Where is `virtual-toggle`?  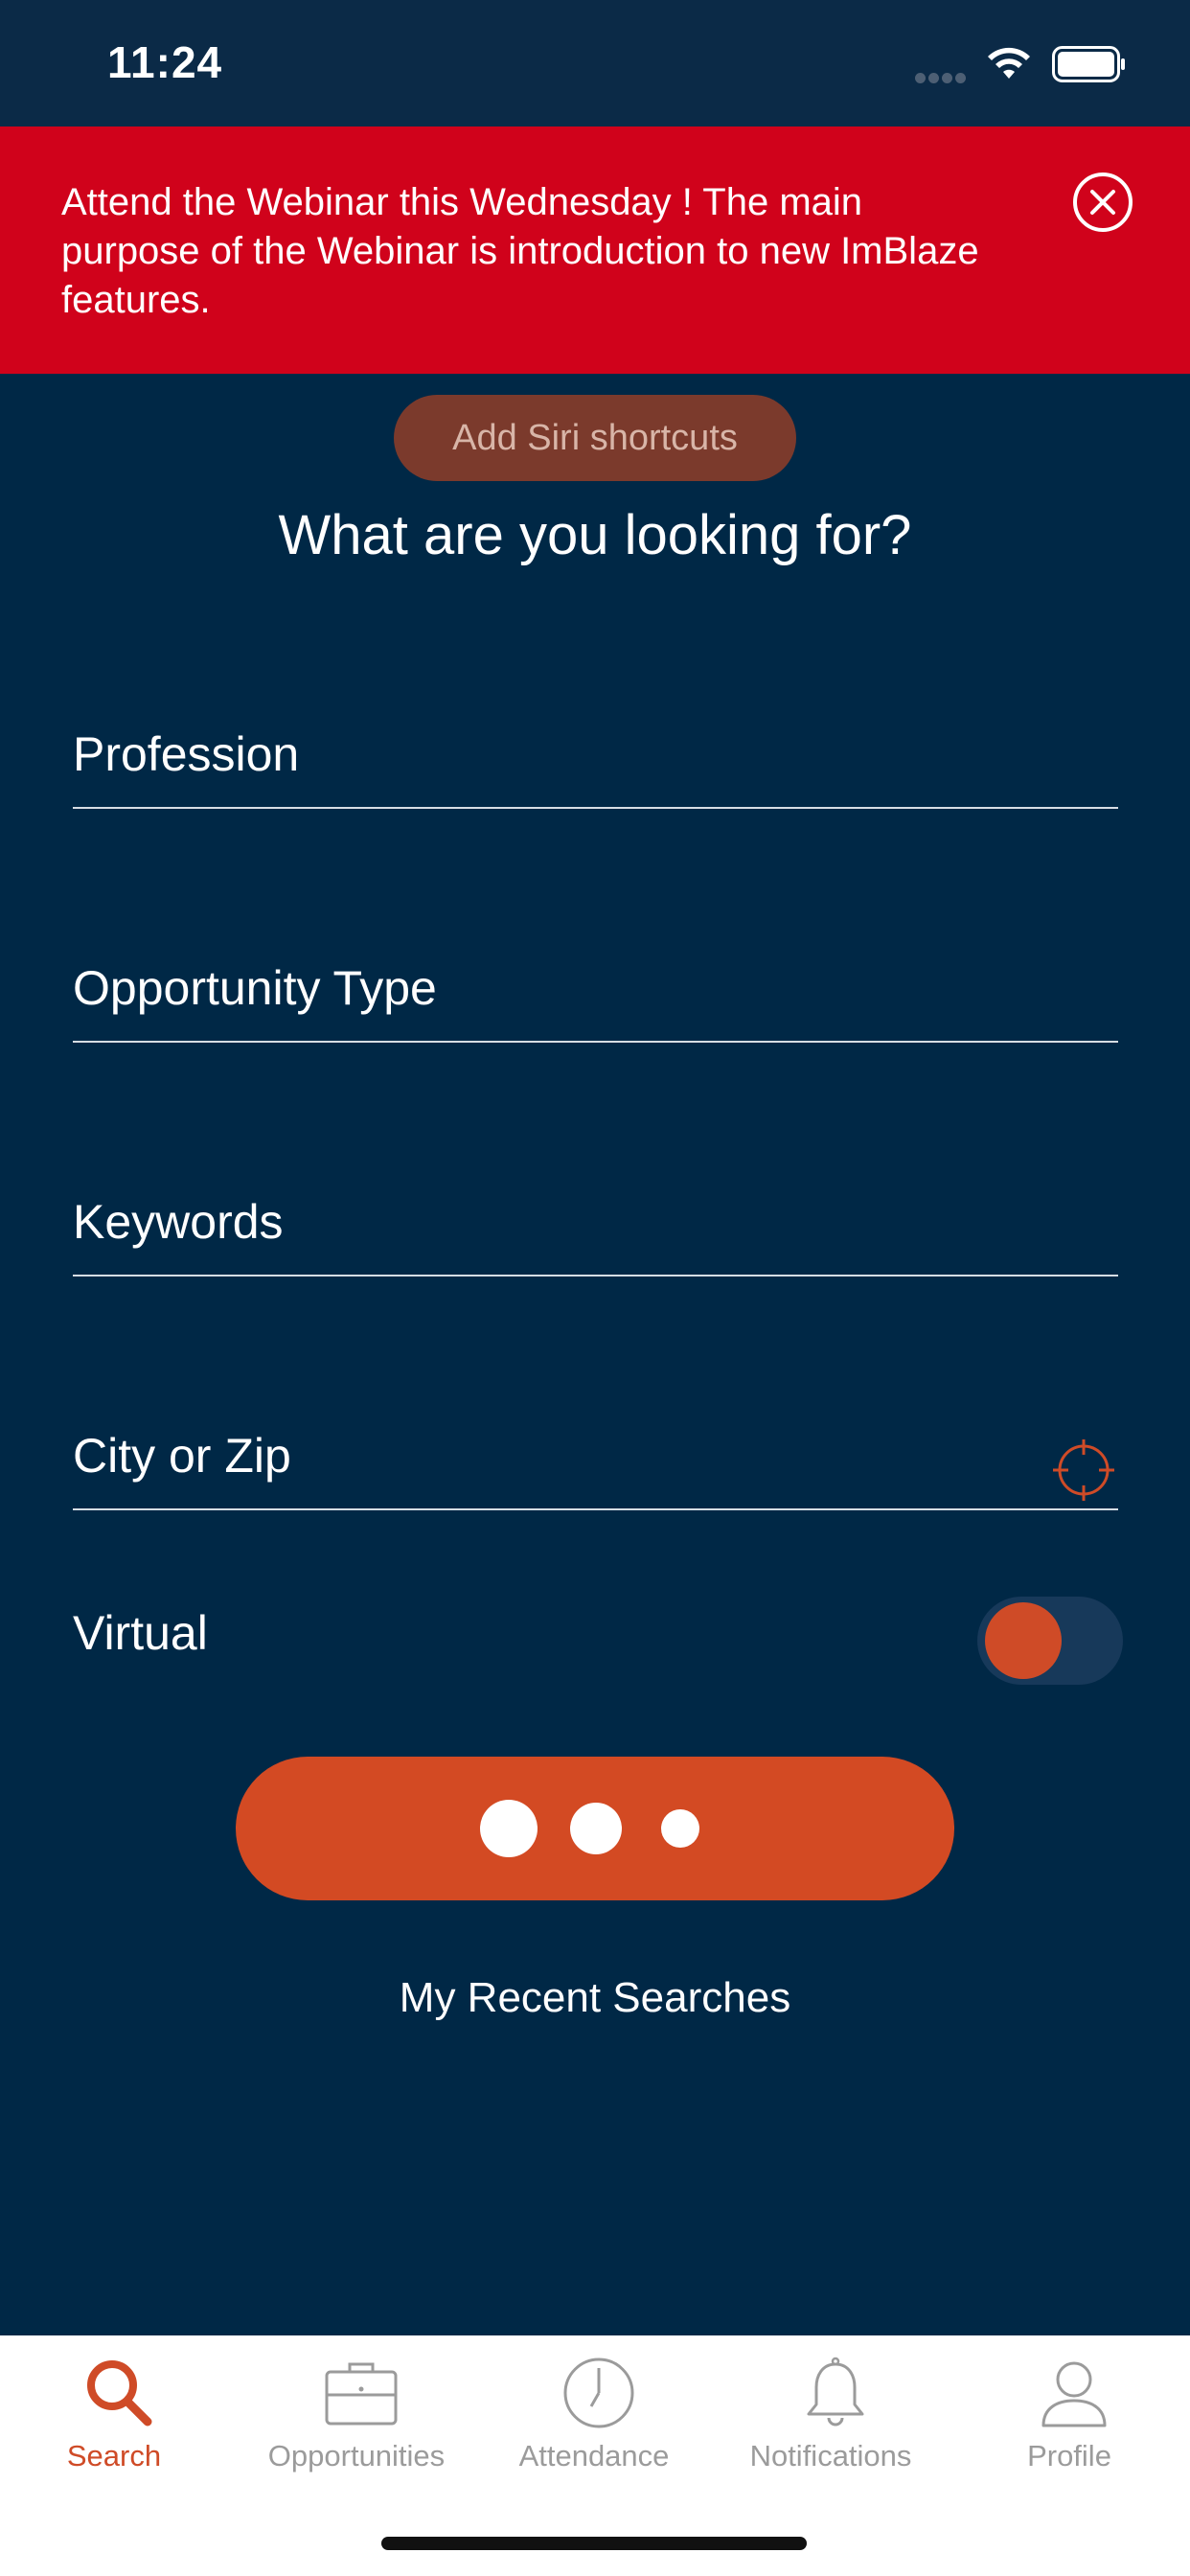
virtual-toggle is located at coordinates (1050, 1641).